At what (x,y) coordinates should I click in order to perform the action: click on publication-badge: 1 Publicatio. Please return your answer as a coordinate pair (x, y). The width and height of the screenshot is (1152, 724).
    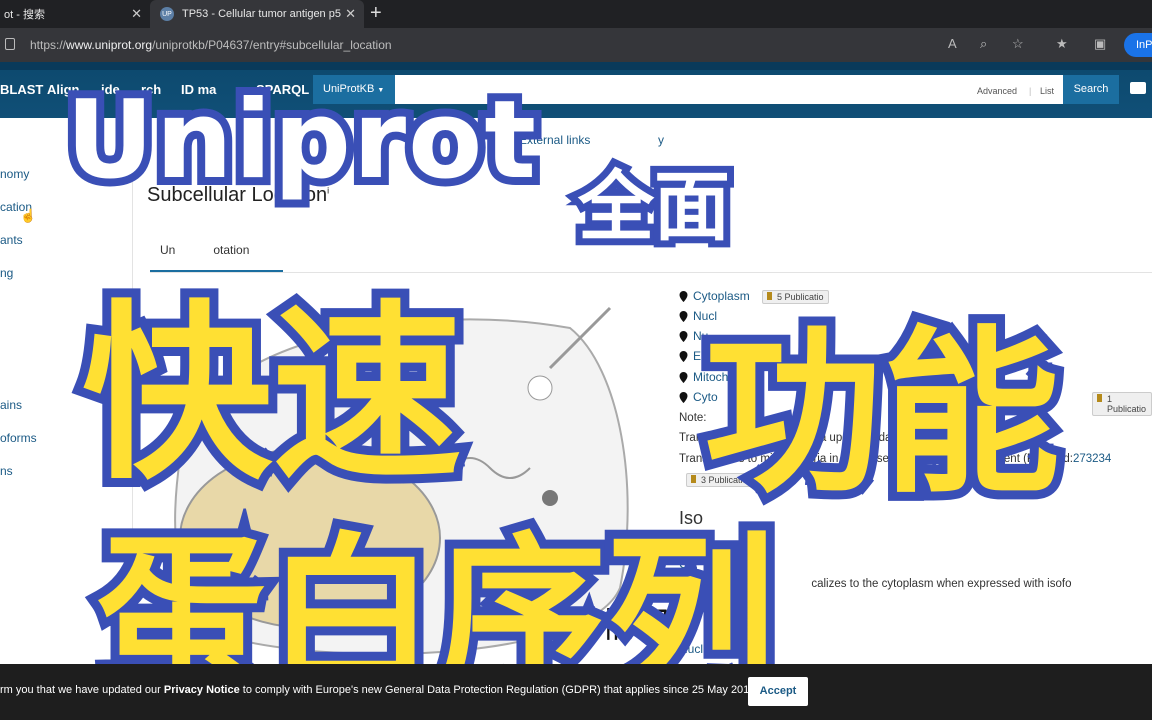
    Looking at the image, I should click on (1122, 404).